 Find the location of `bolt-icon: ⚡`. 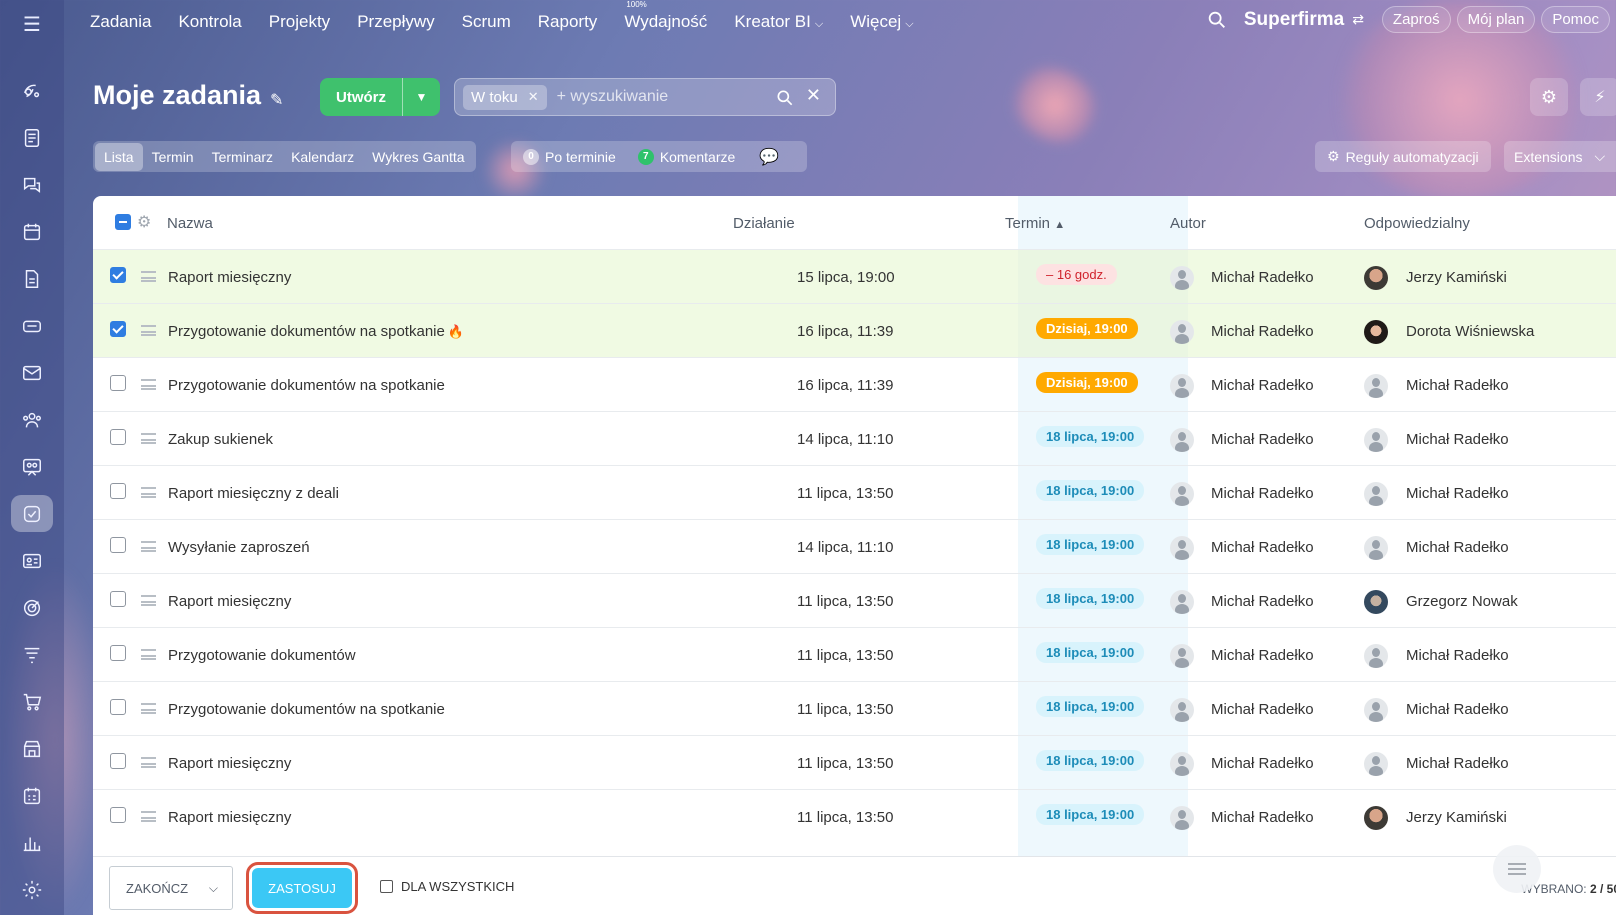

bolt-icon: ⚡ is located at coordinates (1598, 97).